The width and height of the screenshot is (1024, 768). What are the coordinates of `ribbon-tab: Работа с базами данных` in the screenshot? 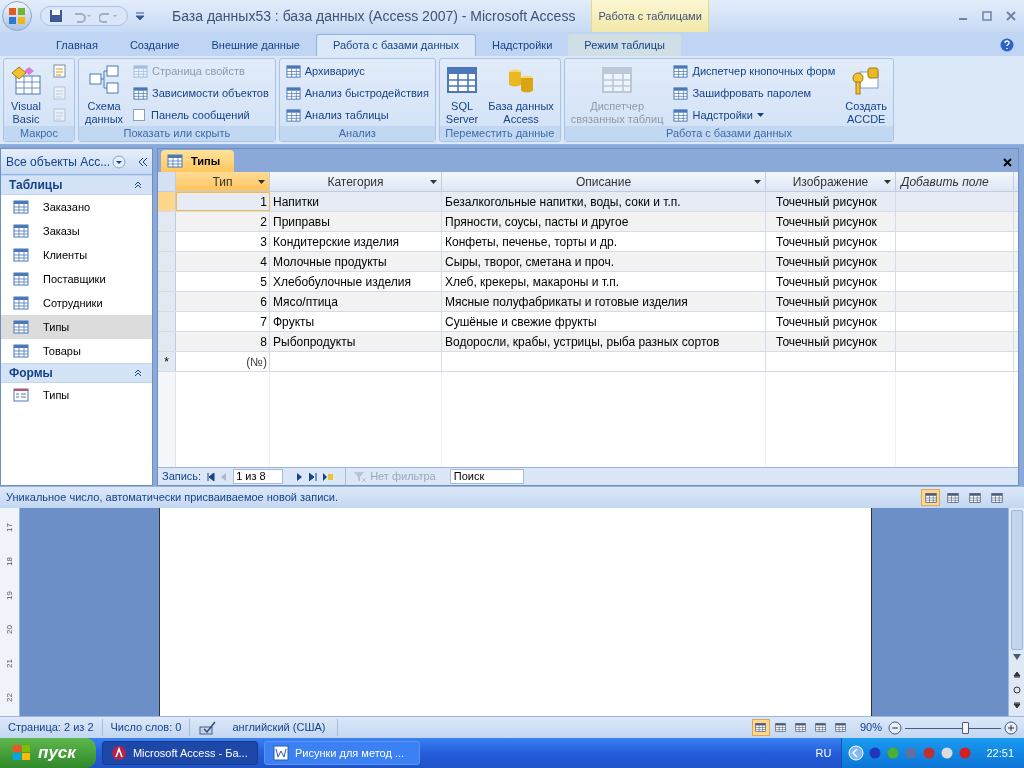 It's located at (395, 45).